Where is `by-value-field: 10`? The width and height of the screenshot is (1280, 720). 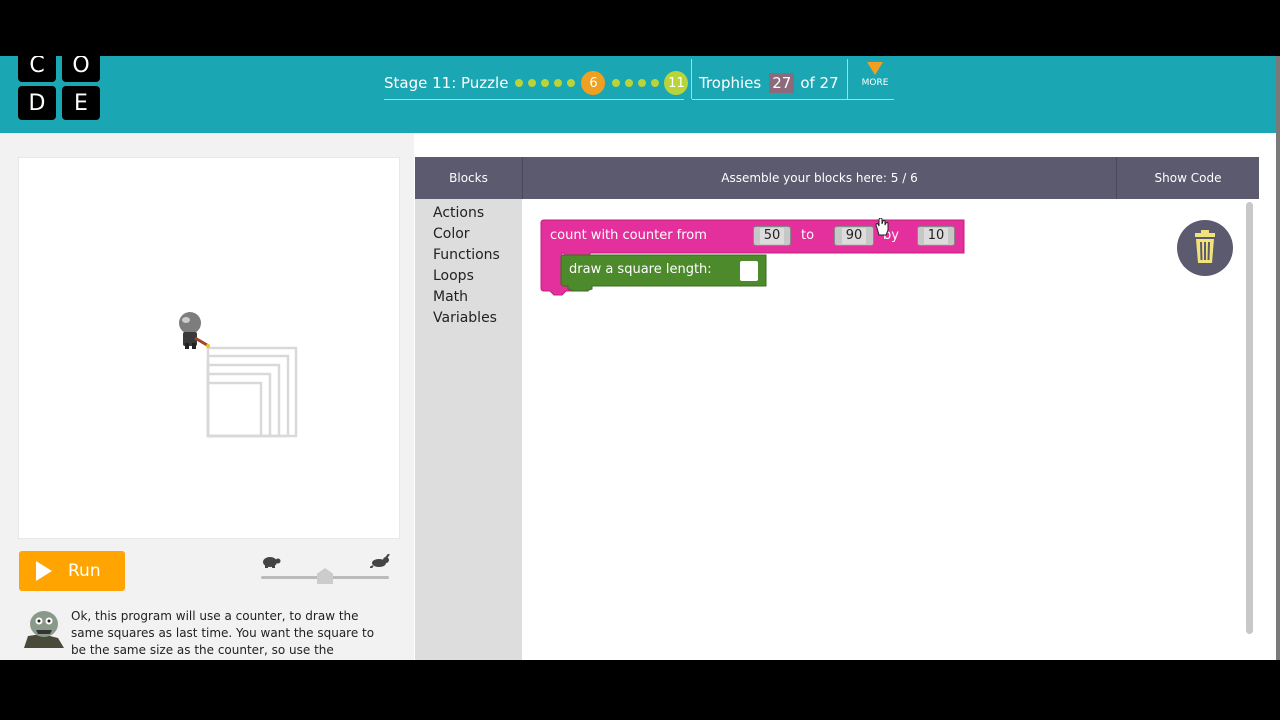 by-value-field: 10 is located at coordinates (936, 236).